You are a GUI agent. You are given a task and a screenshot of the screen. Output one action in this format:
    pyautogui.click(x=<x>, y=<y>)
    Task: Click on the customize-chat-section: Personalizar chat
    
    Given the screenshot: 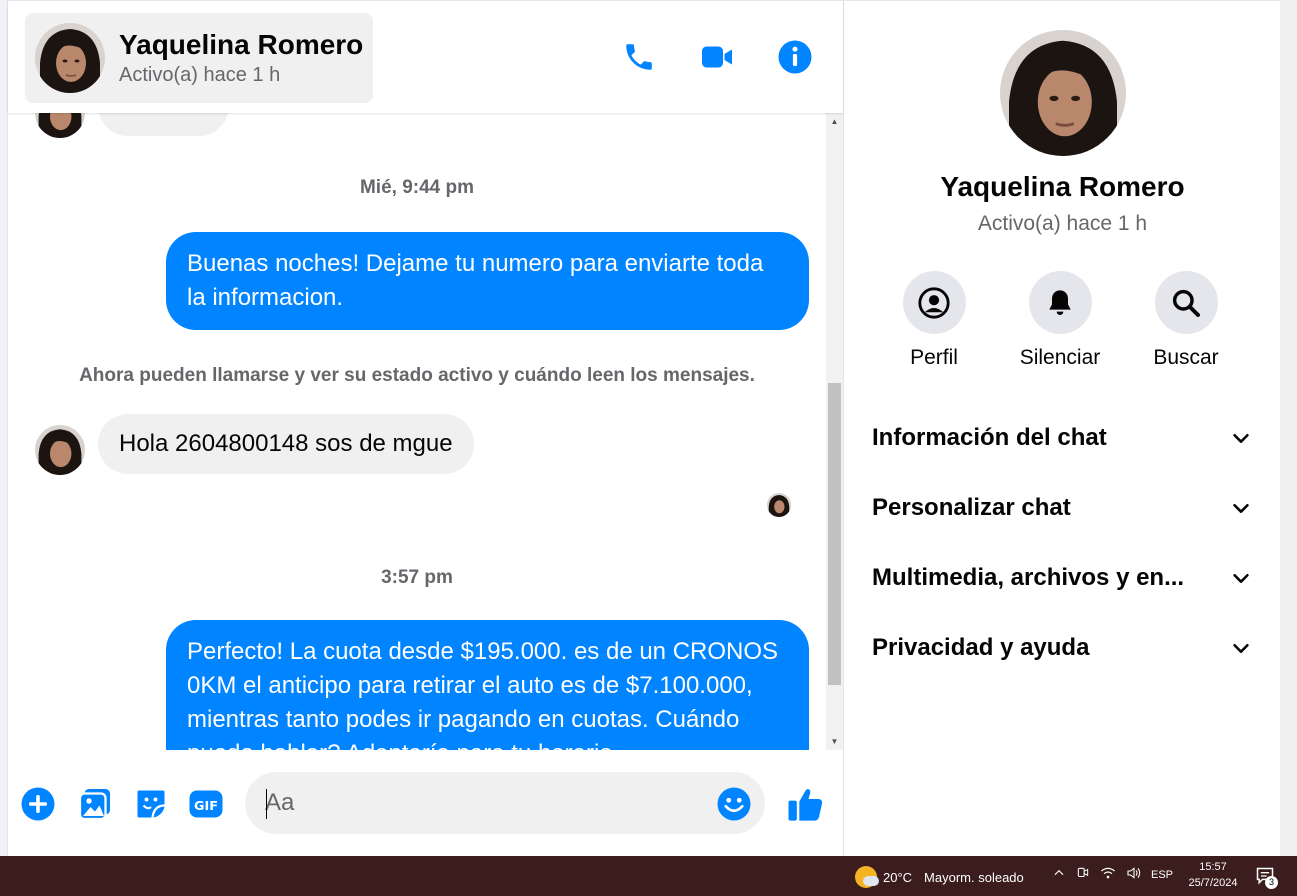 What is the action you would take?
    pyautogui.click(x=1062, y=508)
    